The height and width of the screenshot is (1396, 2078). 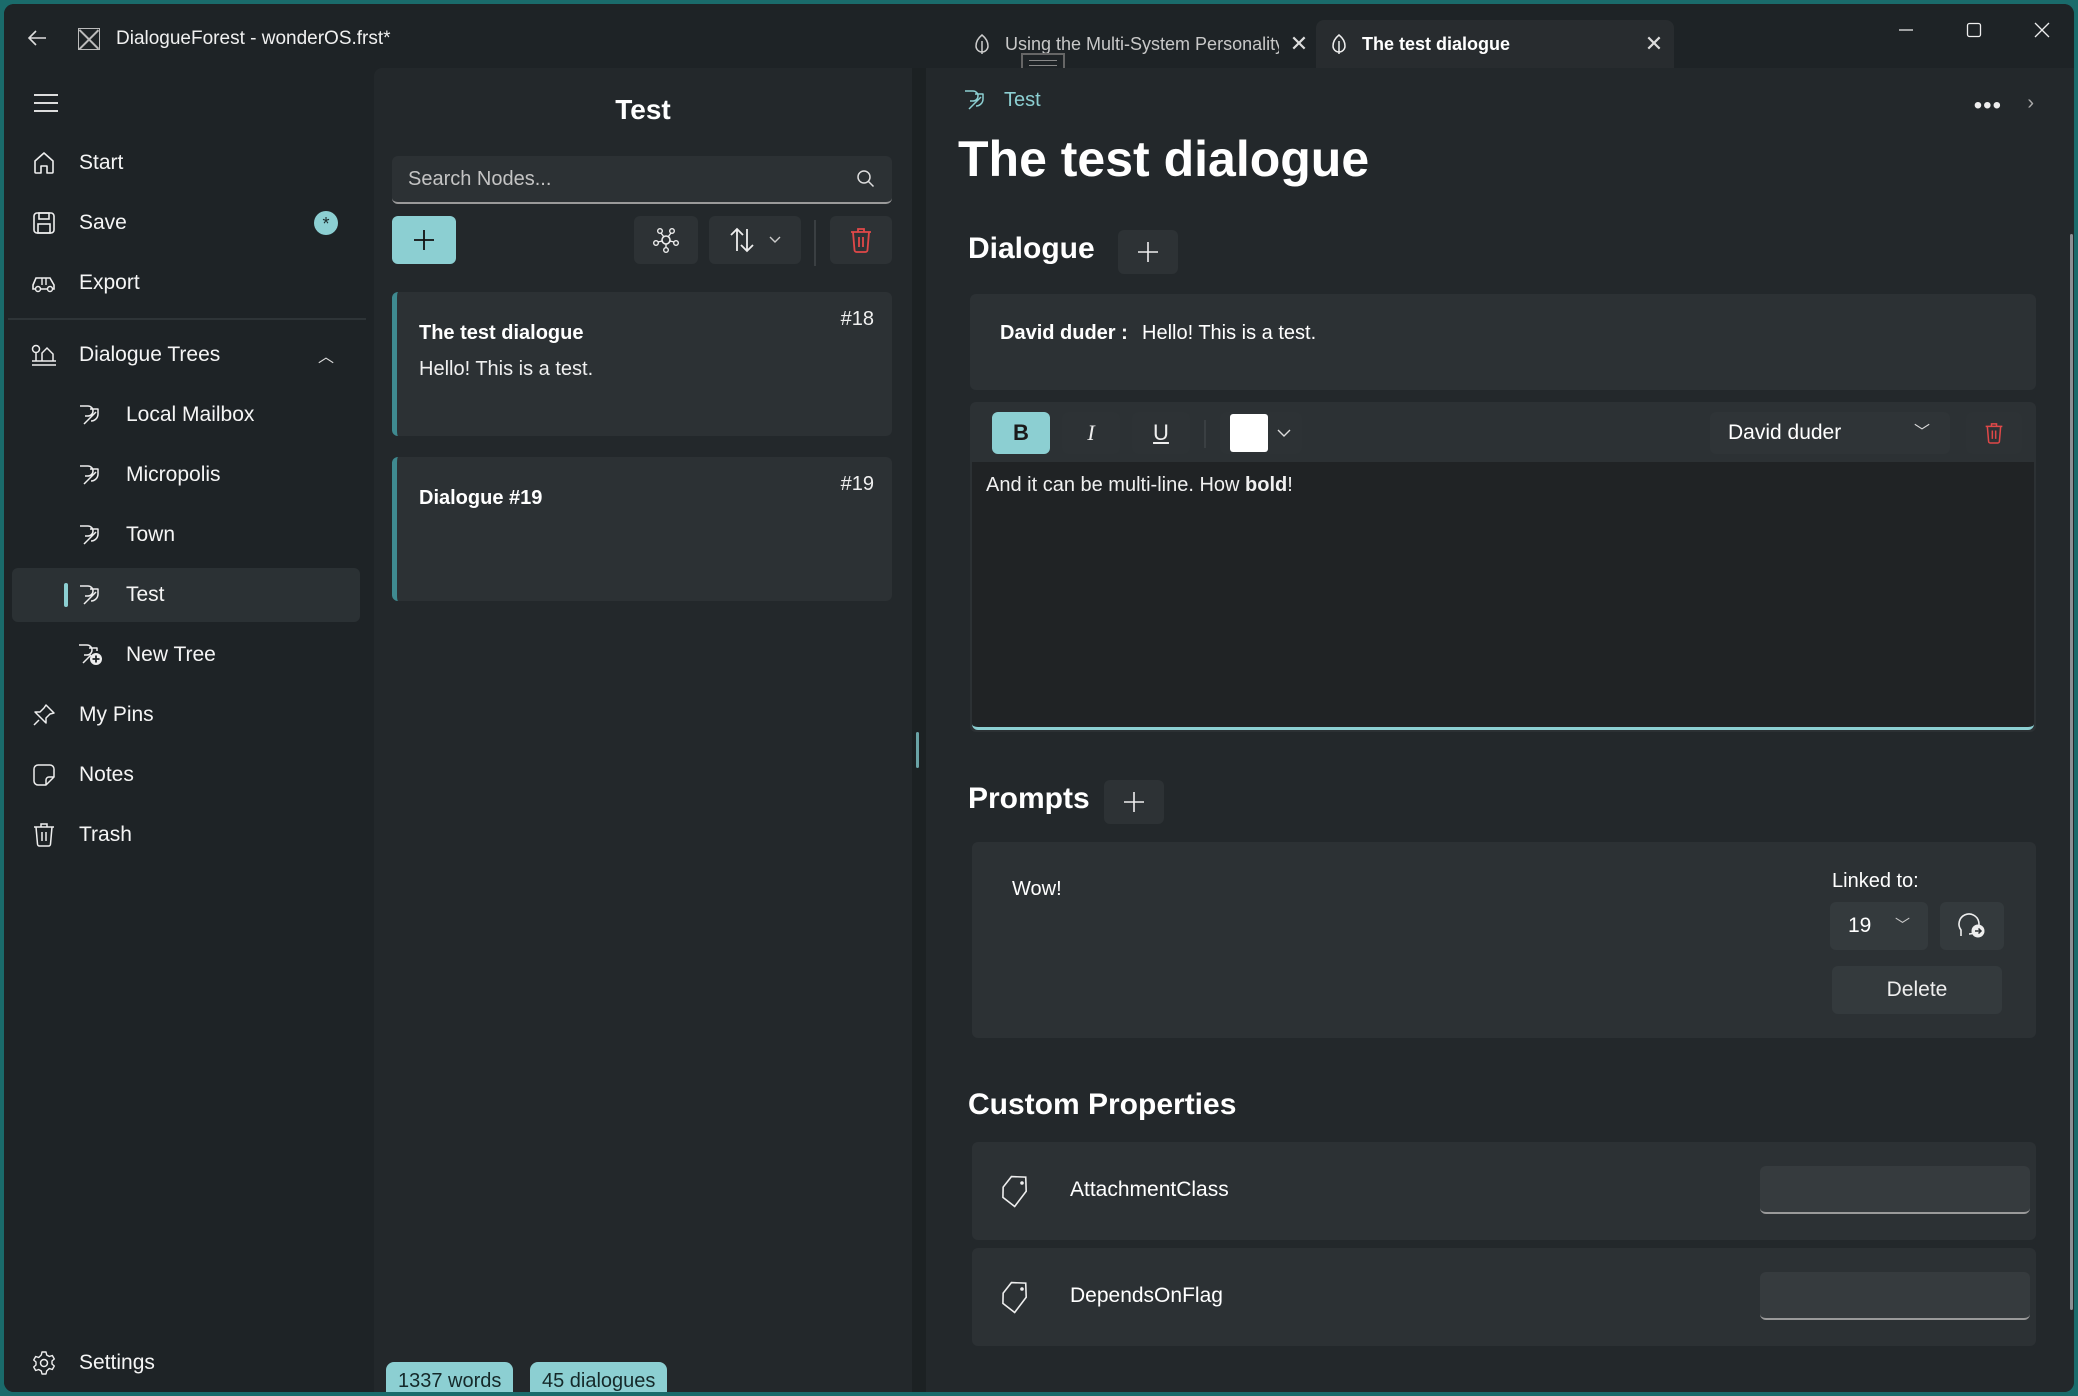 What do you see at coordinates (44, 163) in the screenshot?
I see `home-icon` at bounding box center [44, 163].